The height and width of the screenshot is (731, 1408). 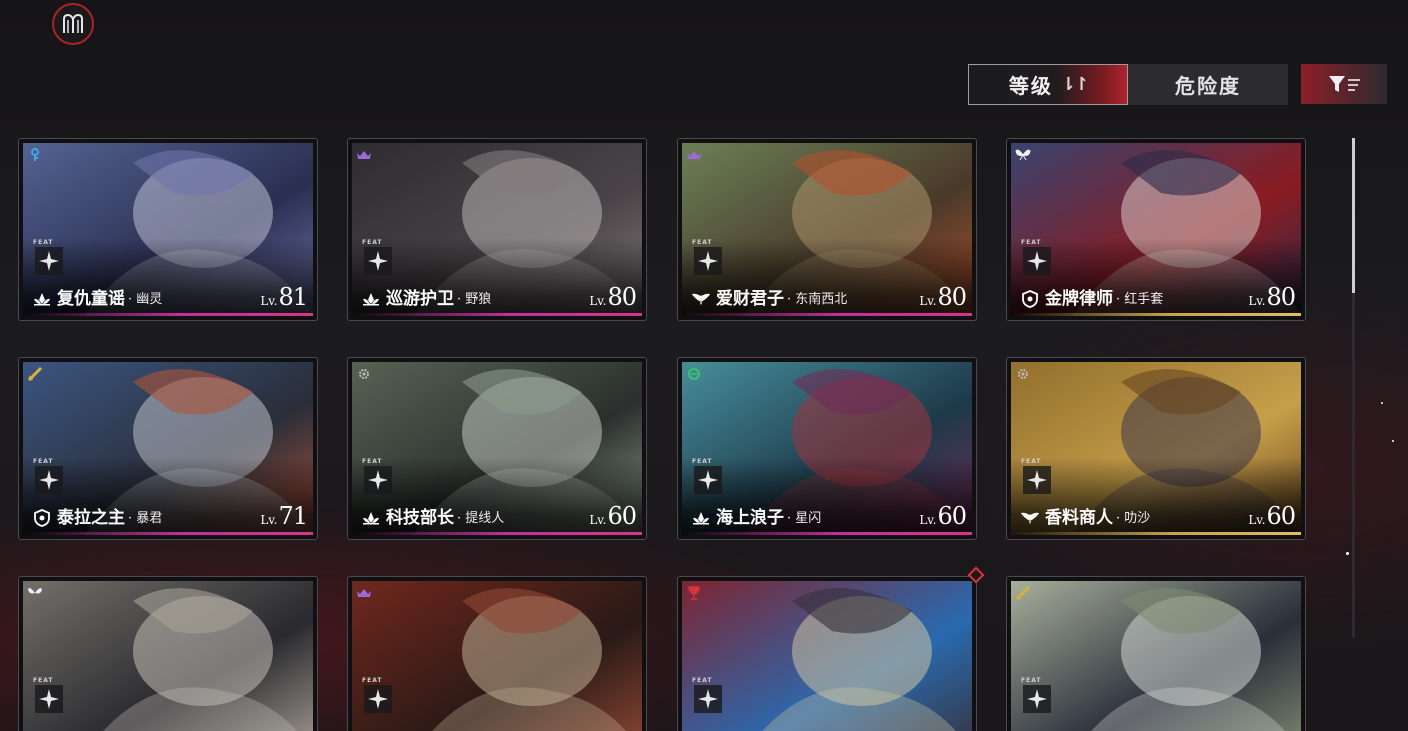 I want to click on card-label: 泰拉之主 · 暴君 Lv. 71, so click(x=170, y=516).